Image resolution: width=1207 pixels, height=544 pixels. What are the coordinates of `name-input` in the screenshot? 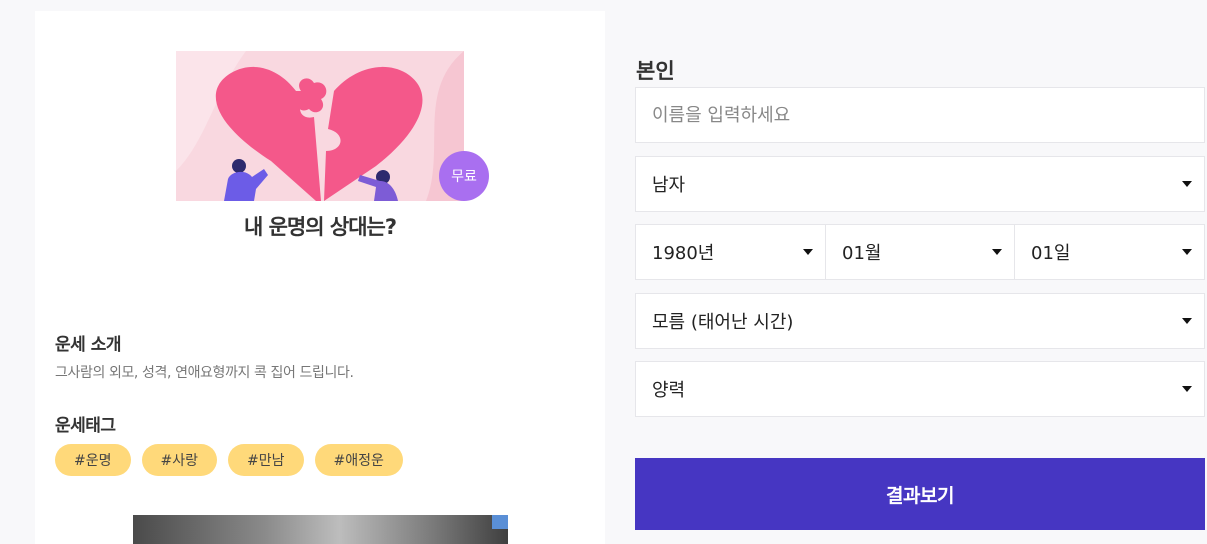 It's located at (920, 115).